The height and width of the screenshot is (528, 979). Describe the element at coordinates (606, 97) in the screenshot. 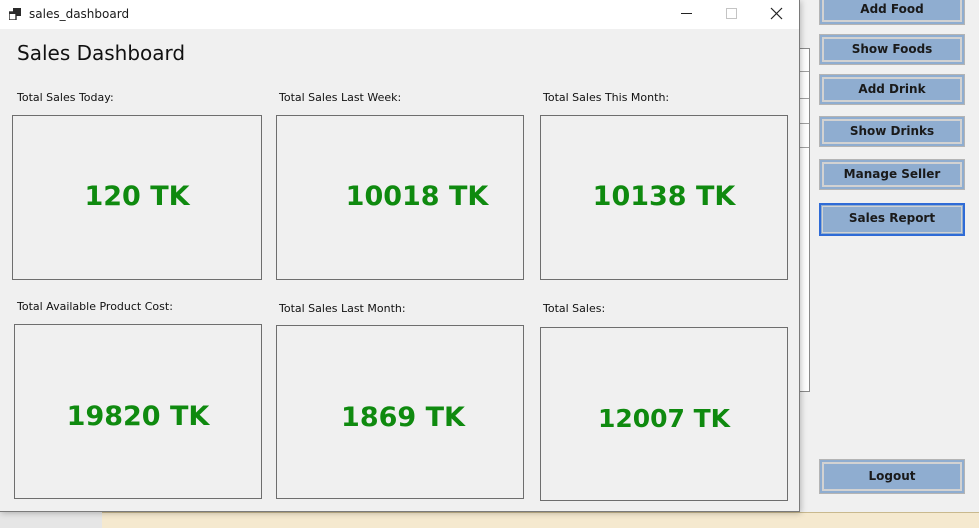

I see `total-sales-this-month-label: Total Sales This Month:` at that location.